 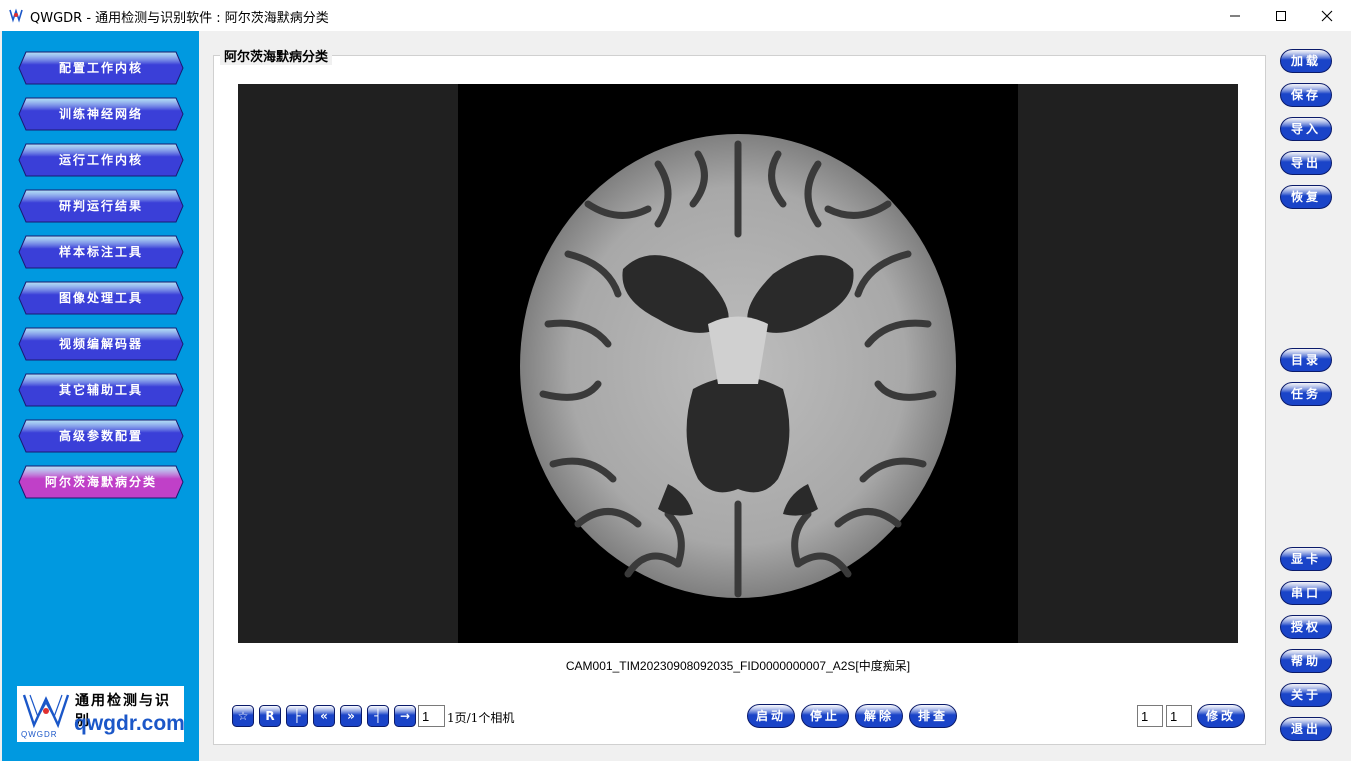 I want to click on load-button: 加载, so click(x=1306, y=61).